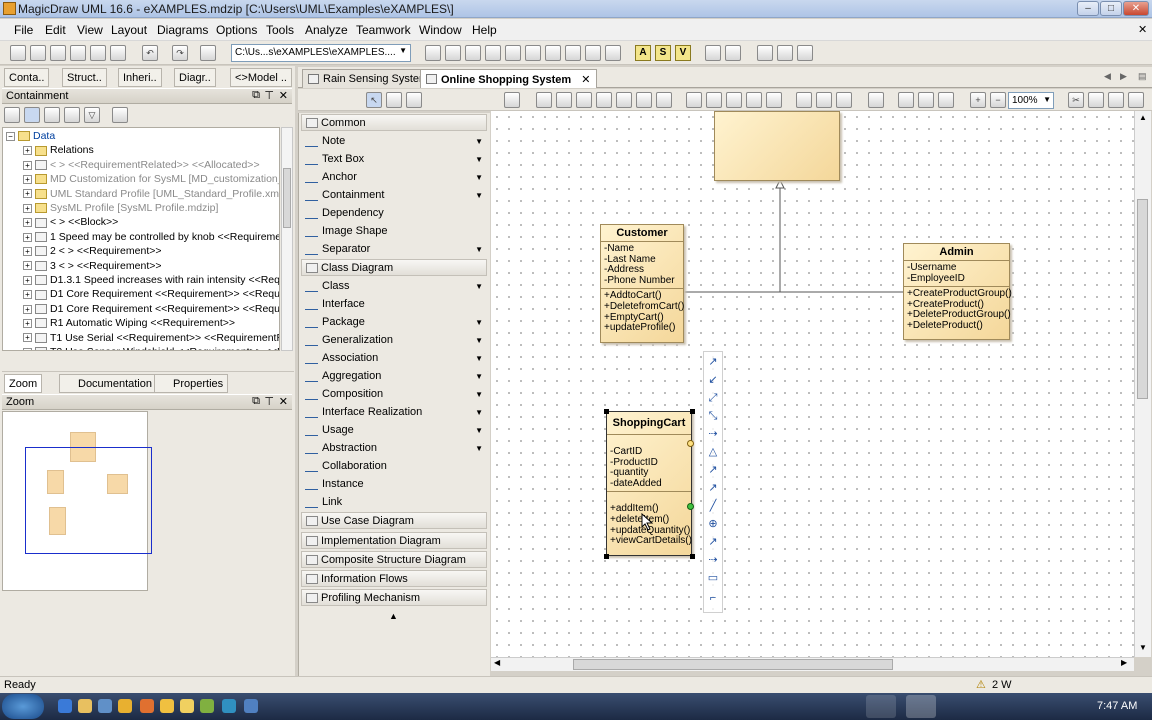 The width and height of the screenshot is (1152, 720). Describe the element at coordinates (690, 443) in the screenshot. I see `compartment-handle` at that location.